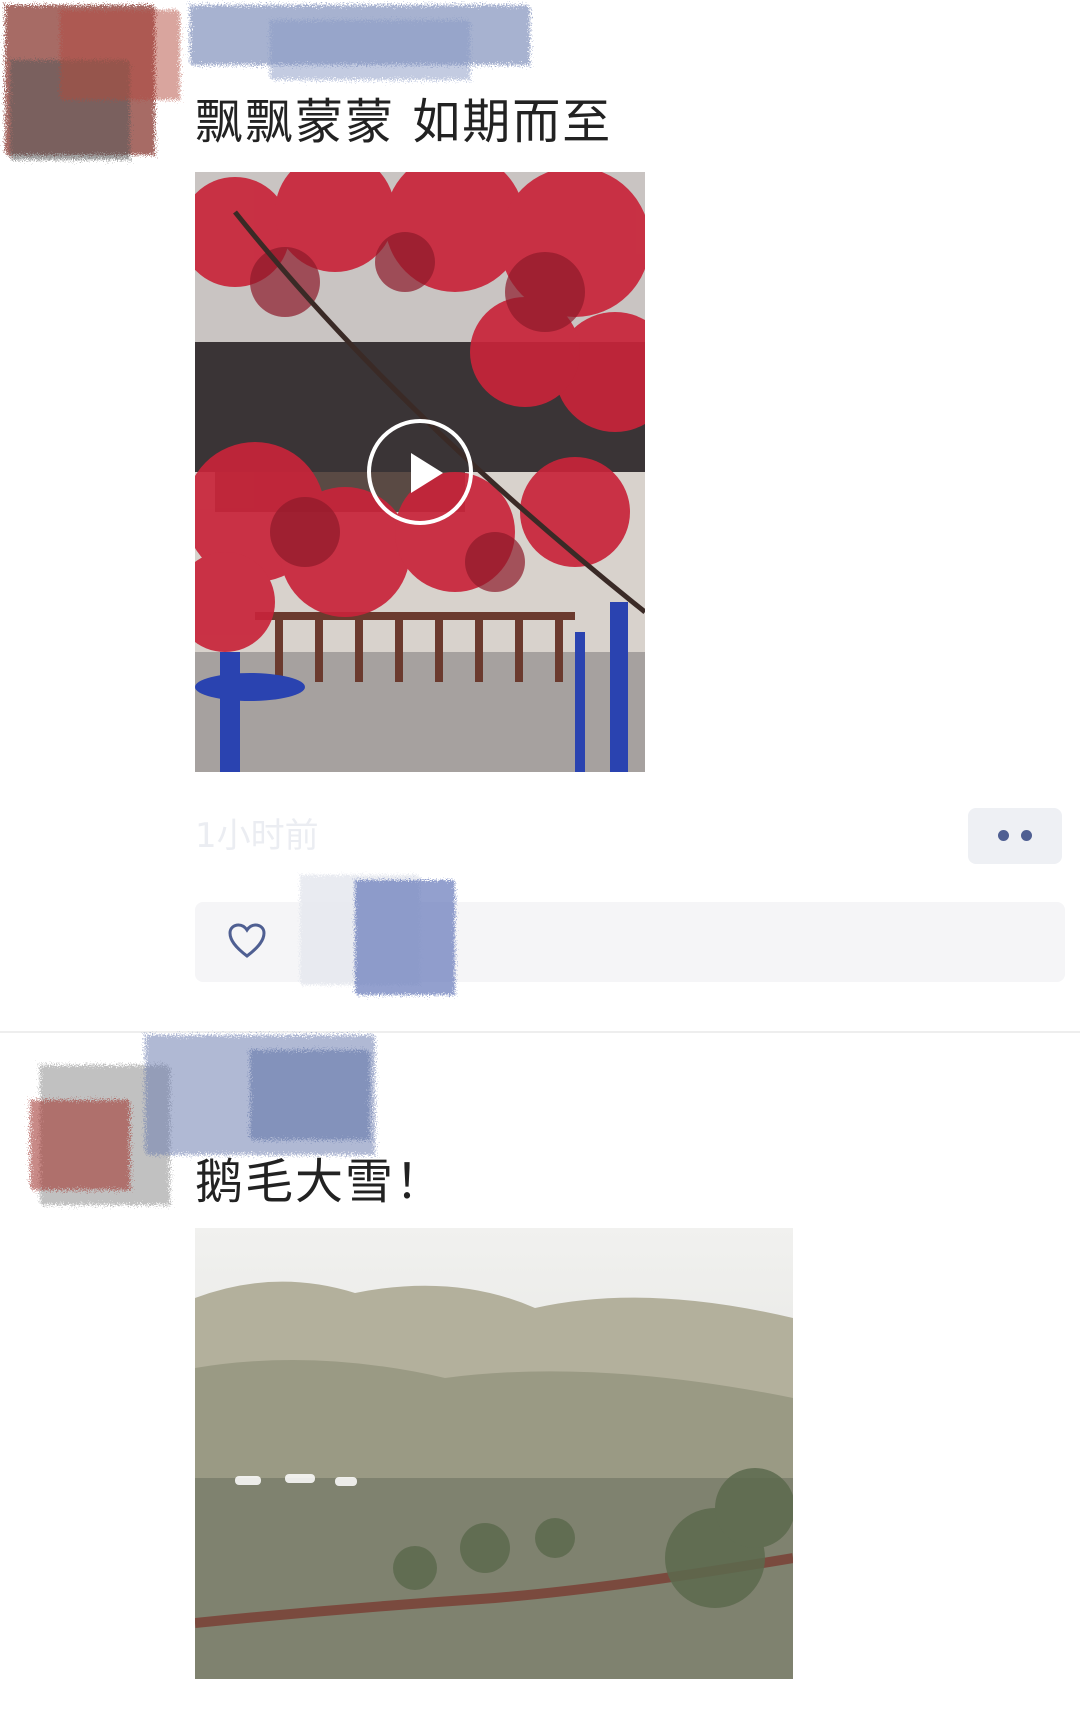 This screenshot has width=1080, height=1719. What do you see at coordinates (247, 943) in the screenshot?
I see `heart-icon` at bounding box center [247, 943].